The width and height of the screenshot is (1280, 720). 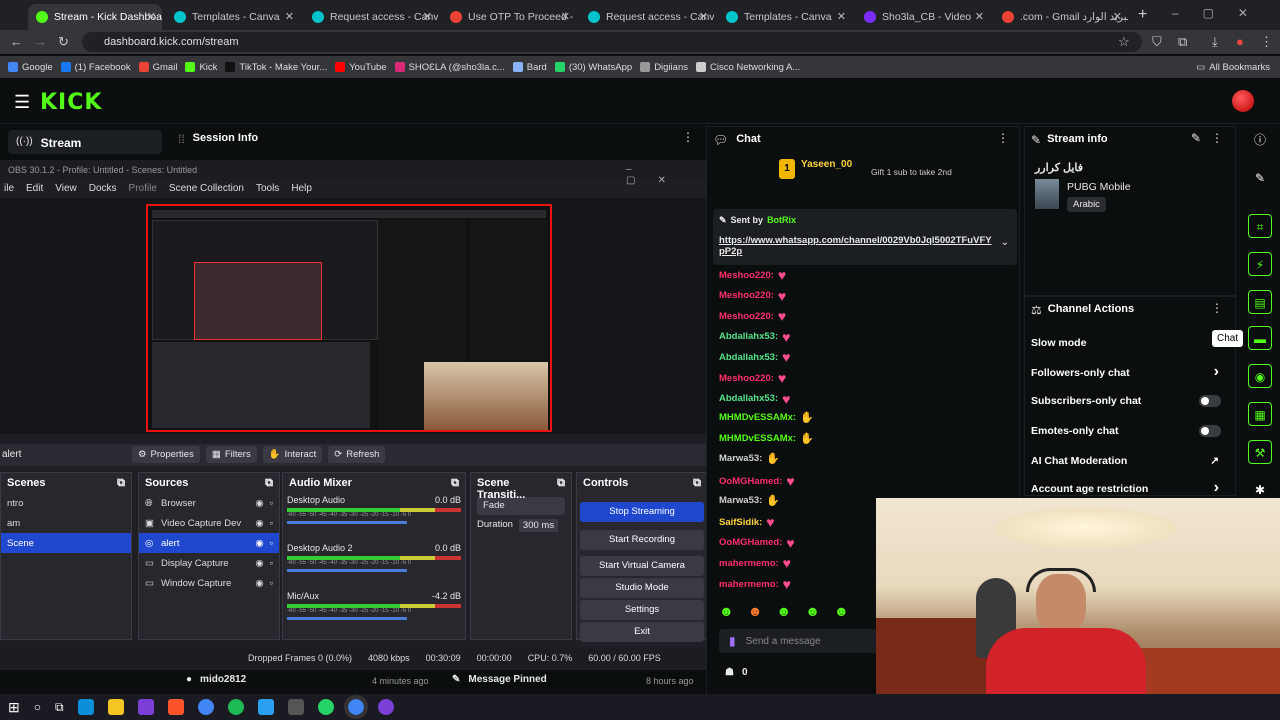 What do you see at coordinates (267, 189) in the screenshot?
I see `obs-menu-item: Tools` at bounding box center [267, 189].